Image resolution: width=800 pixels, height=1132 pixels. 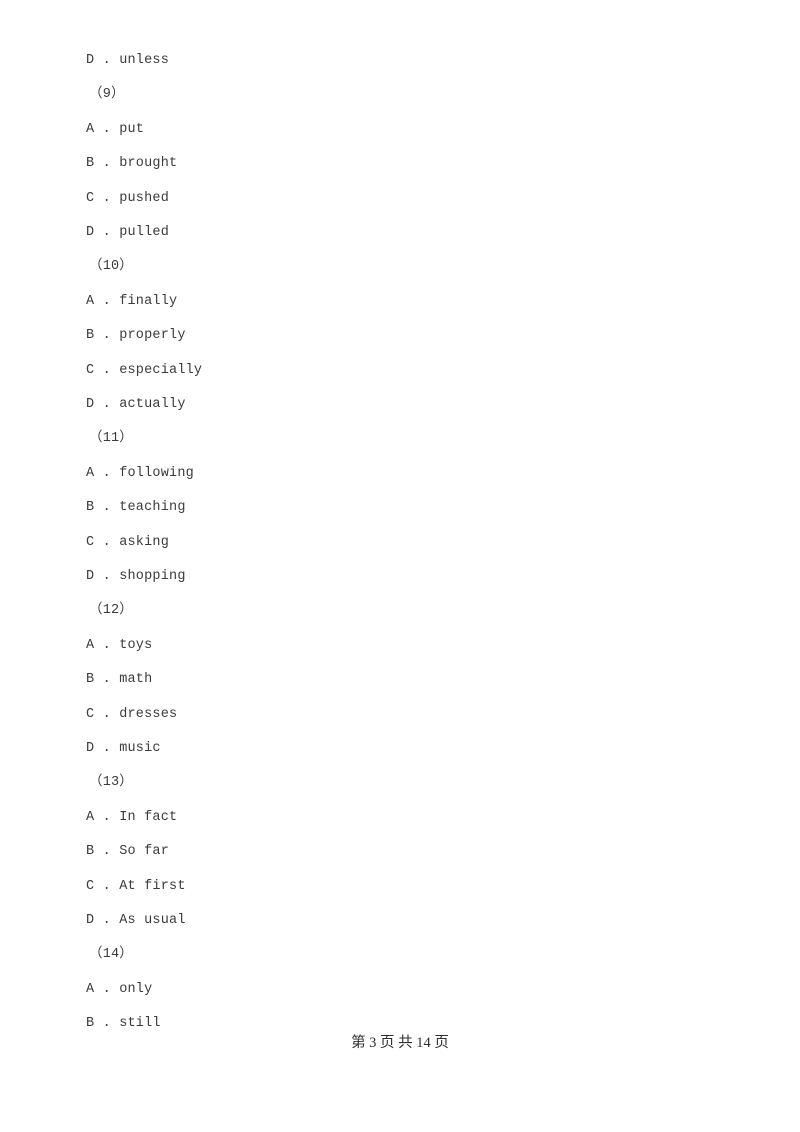 I want to click on answer-option-line: D . unless, so click(x=128, y=60).